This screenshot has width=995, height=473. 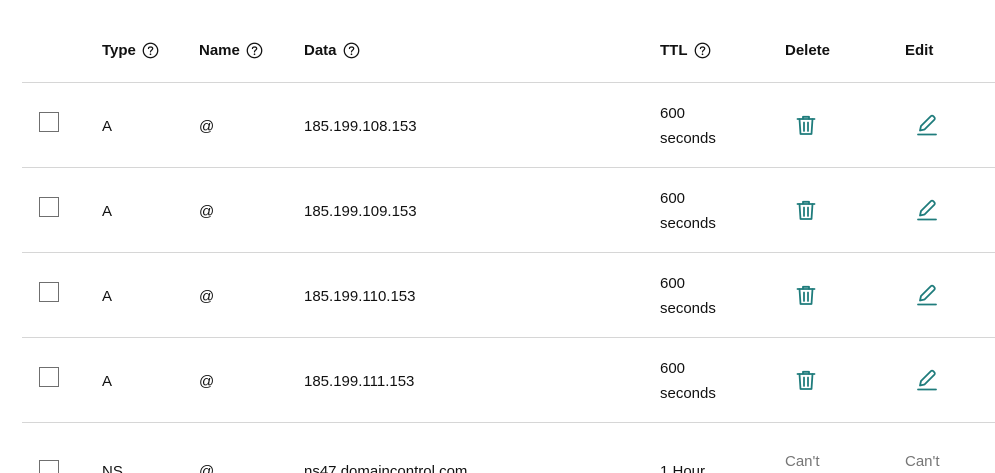 I want to click on record-data: ns47.domaincontrol.com, so click(x=386, y=468).